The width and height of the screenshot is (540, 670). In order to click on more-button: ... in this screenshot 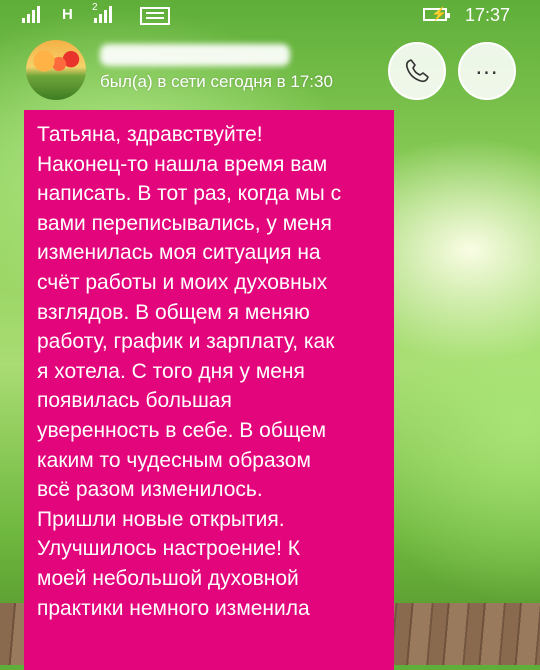, I will do `click(487, 71)`.